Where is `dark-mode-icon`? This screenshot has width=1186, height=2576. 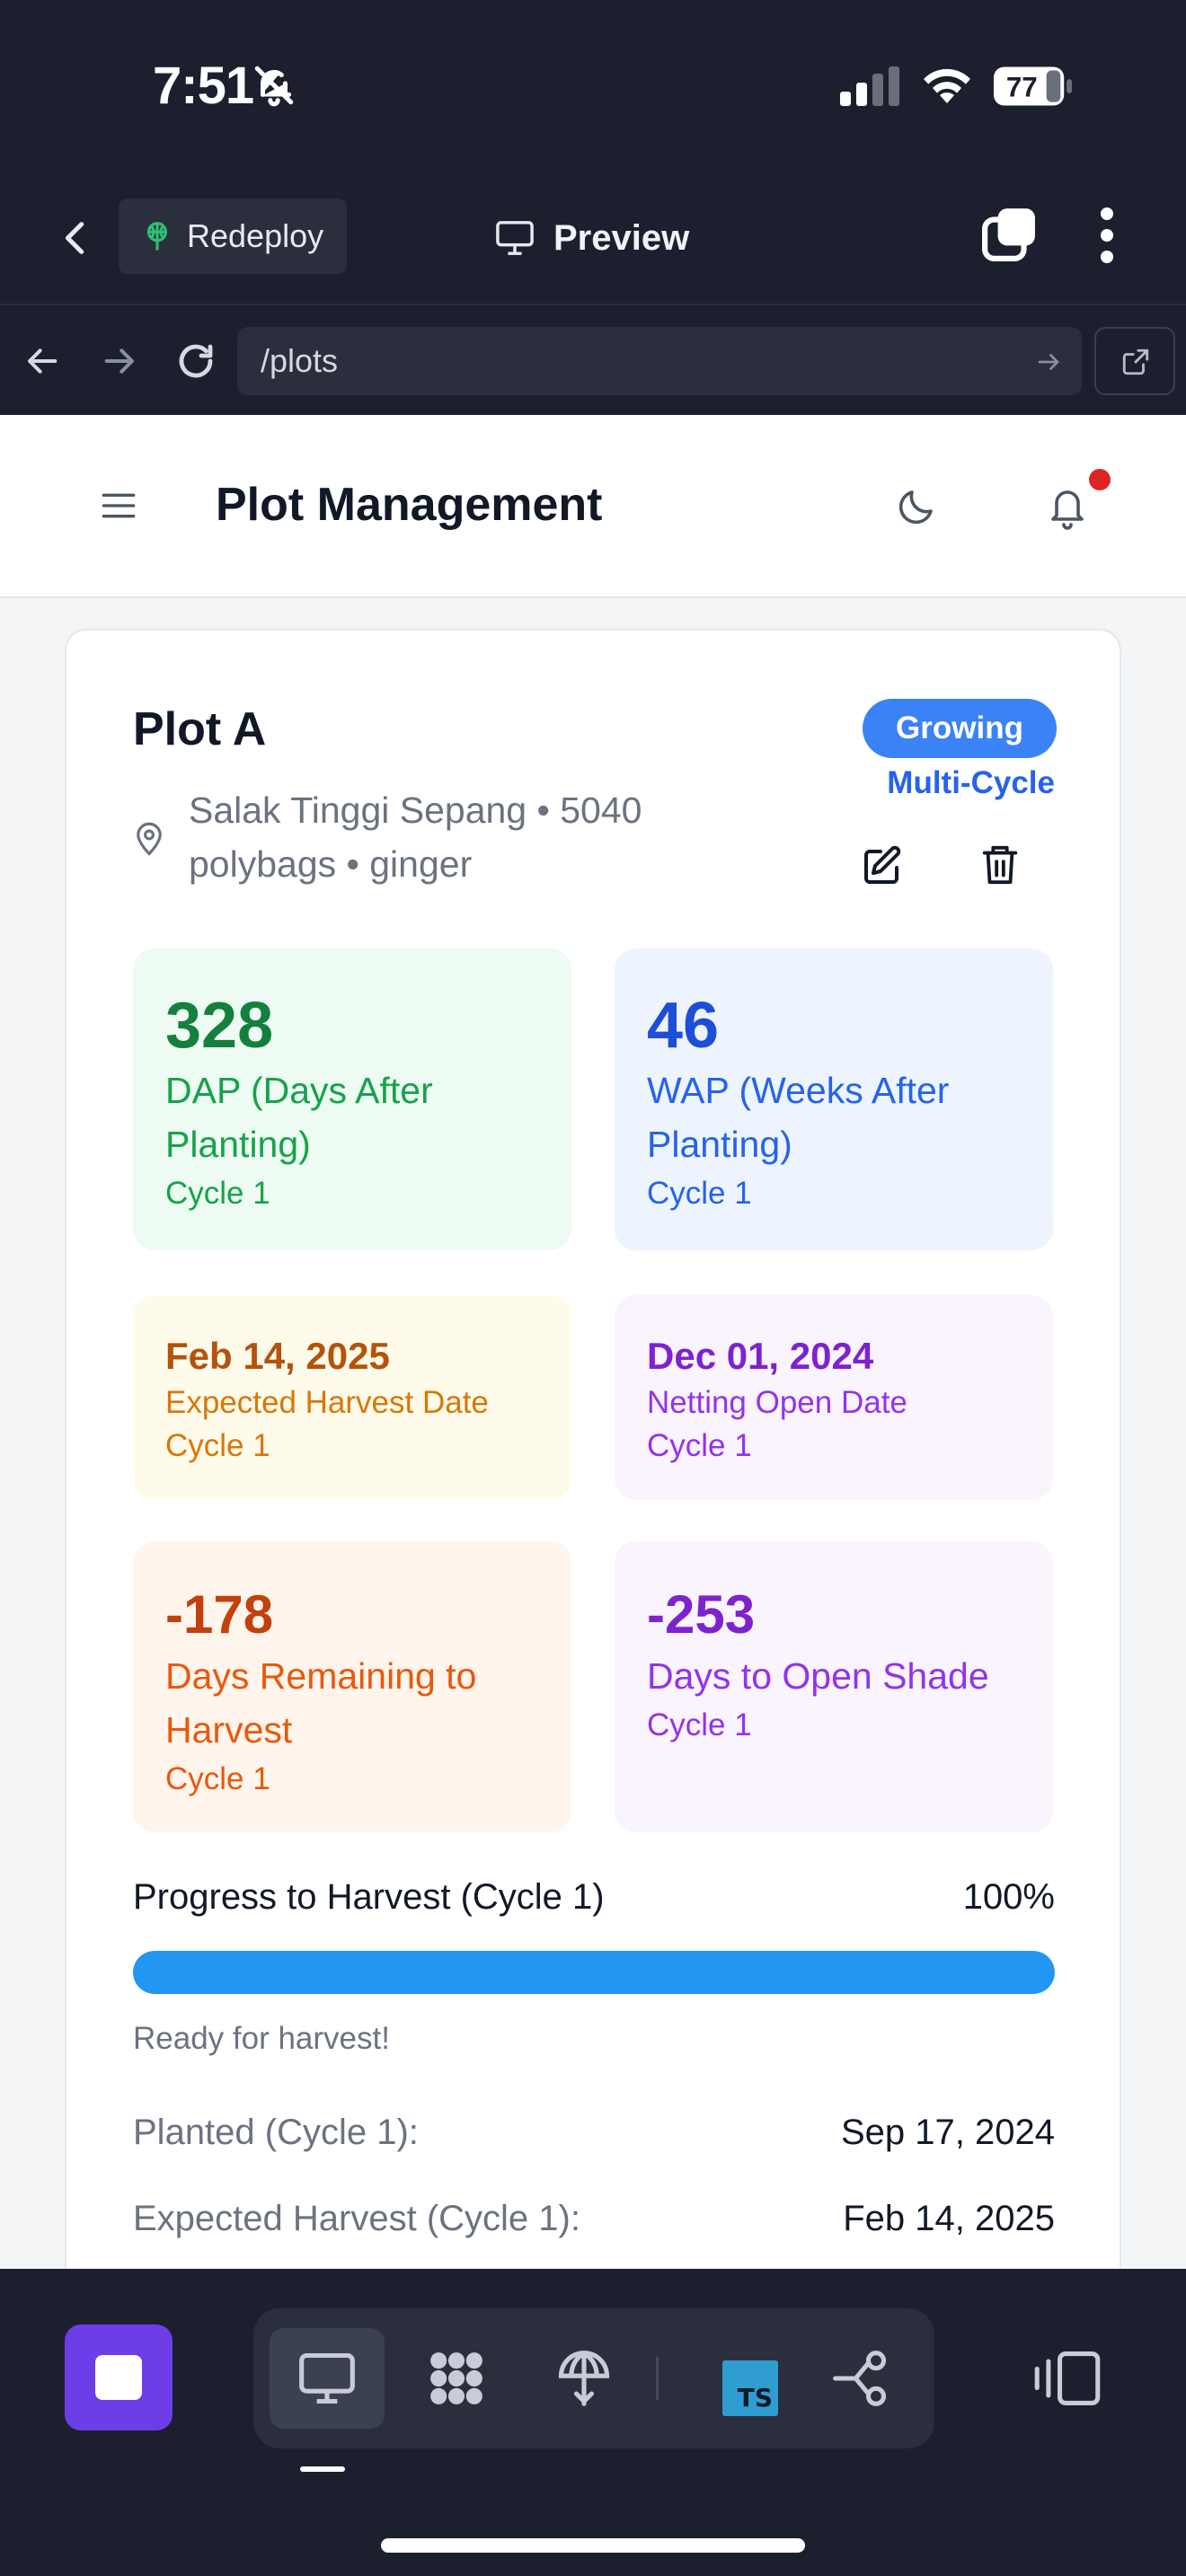
dark-mode-icon is located at coordinates (916, 507).